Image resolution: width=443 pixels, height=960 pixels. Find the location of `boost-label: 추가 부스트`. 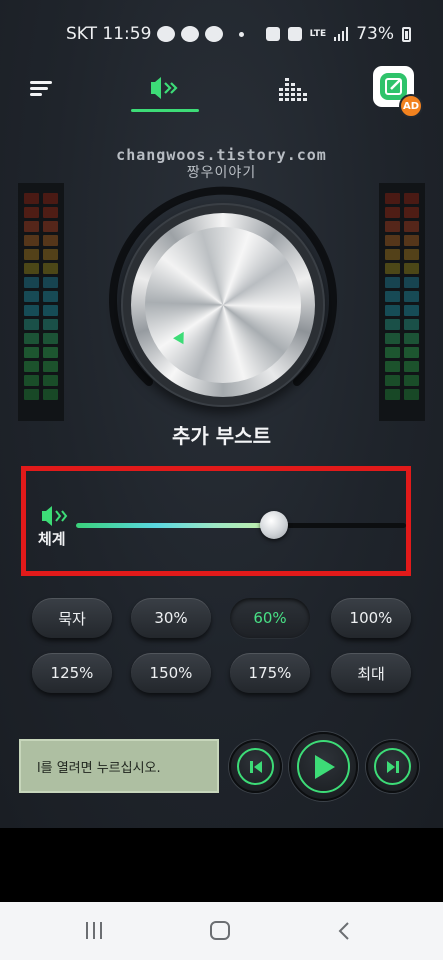

boost-label: 추가 부스트 is located at coordinates (221, 436).